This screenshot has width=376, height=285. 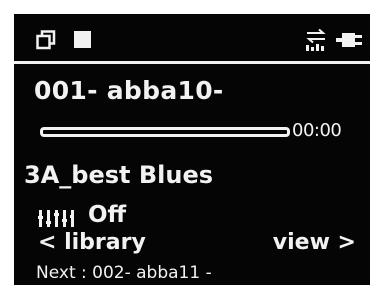 What do you see at coordinates (349, 40) in the screenshot?
I see `battery-icon` at bounding box center [349, 40].